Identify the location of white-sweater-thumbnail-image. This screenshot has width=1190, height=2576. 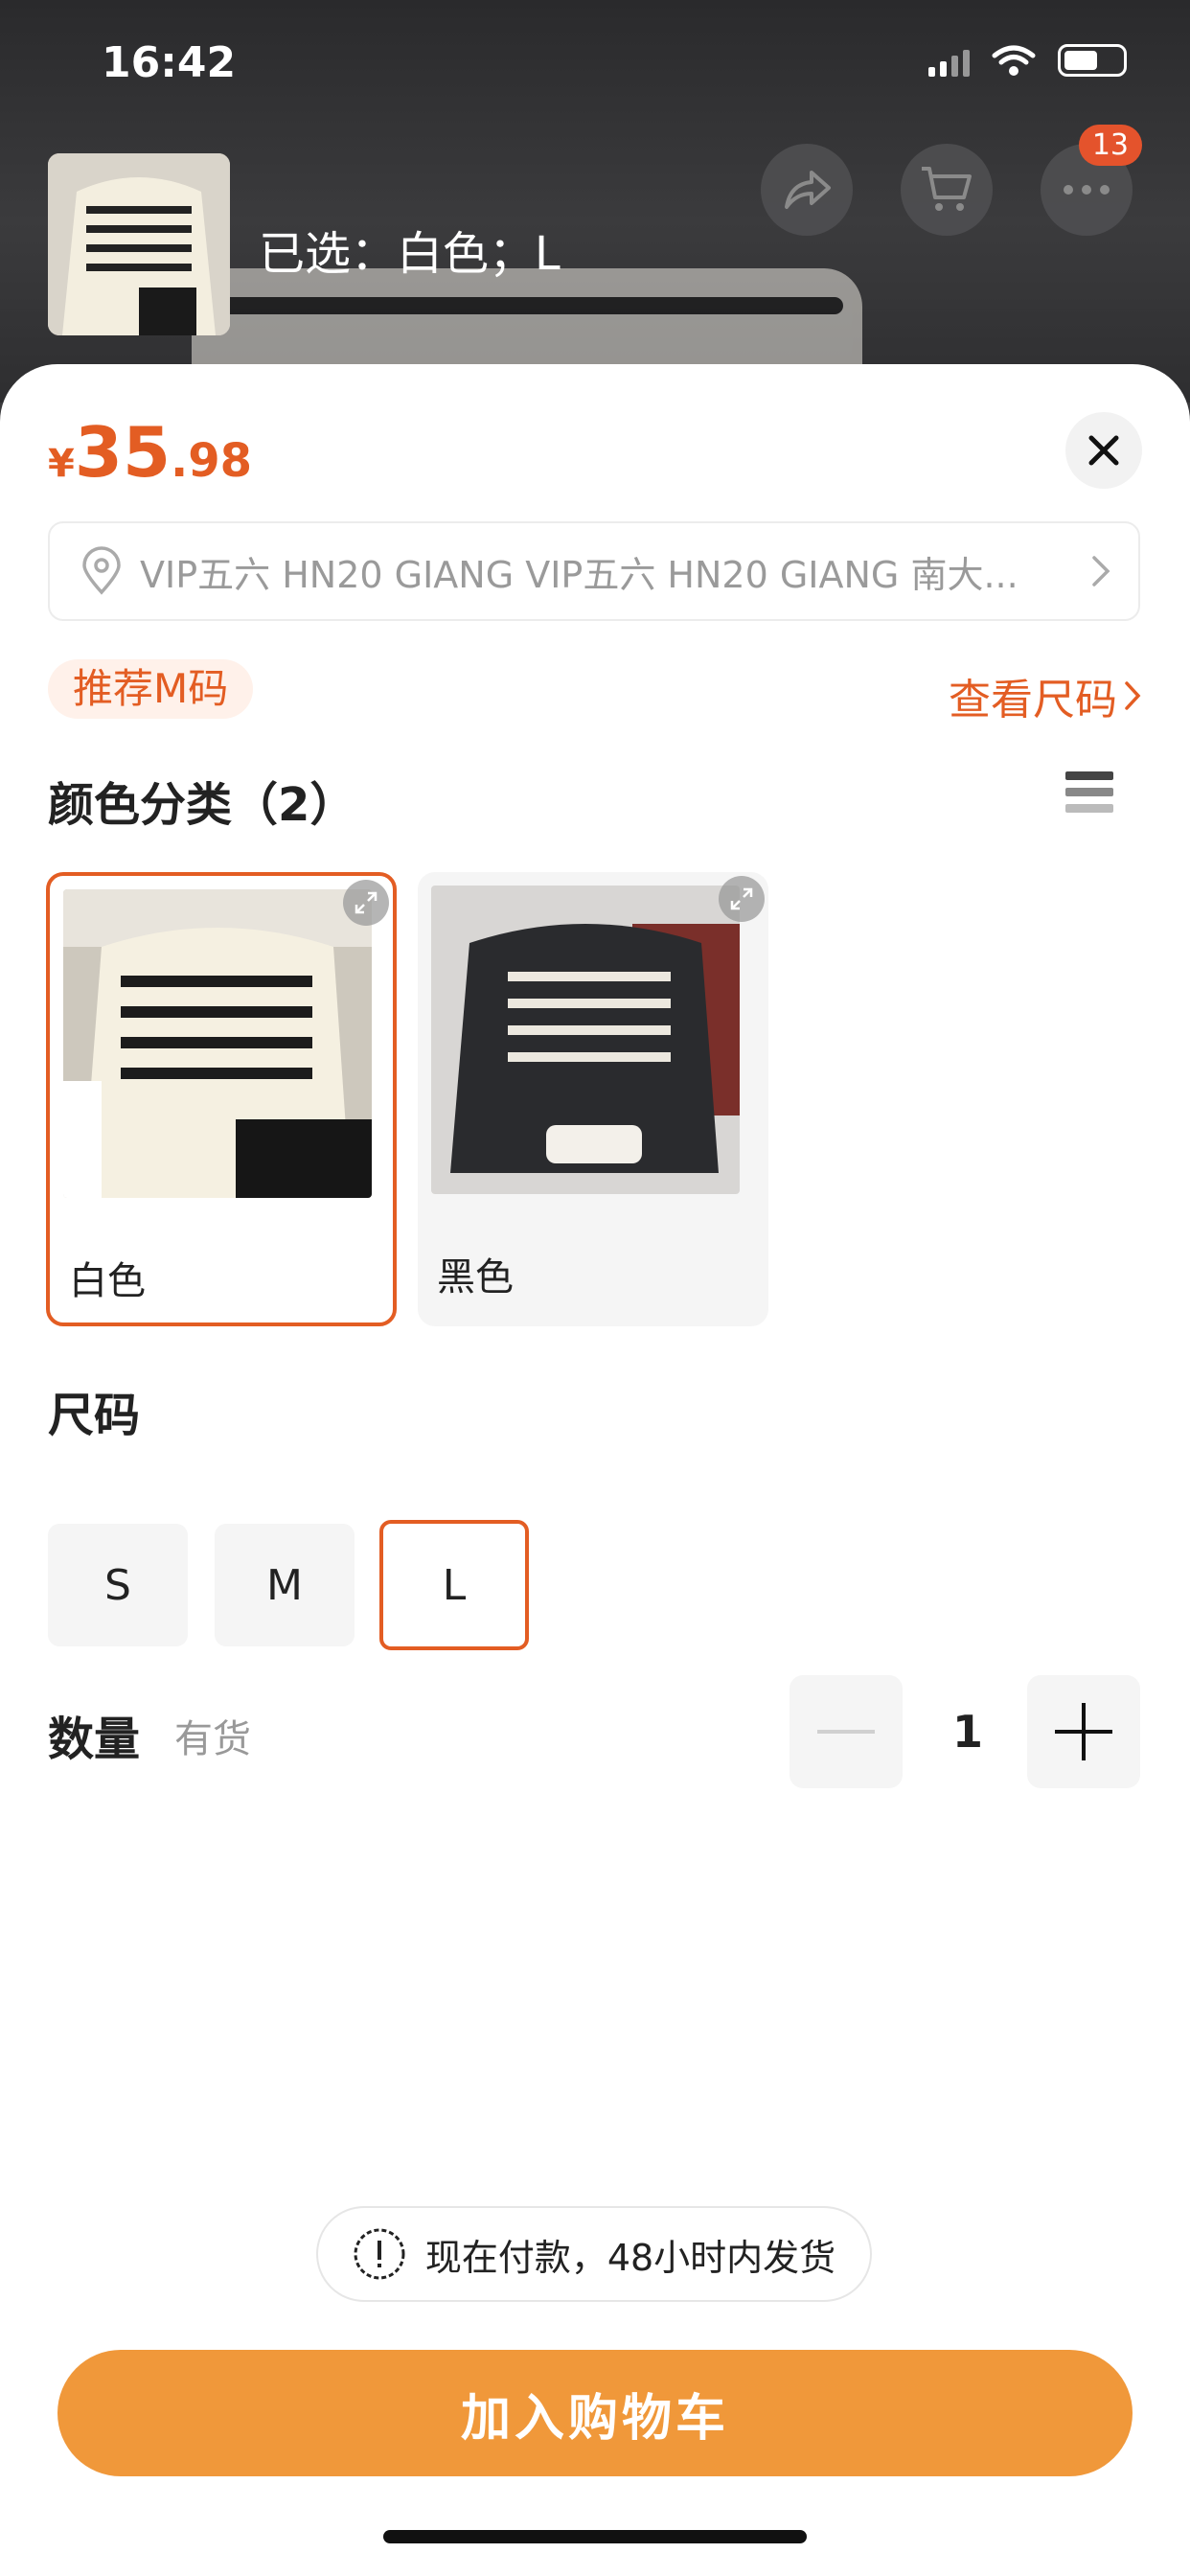
(139, 244).